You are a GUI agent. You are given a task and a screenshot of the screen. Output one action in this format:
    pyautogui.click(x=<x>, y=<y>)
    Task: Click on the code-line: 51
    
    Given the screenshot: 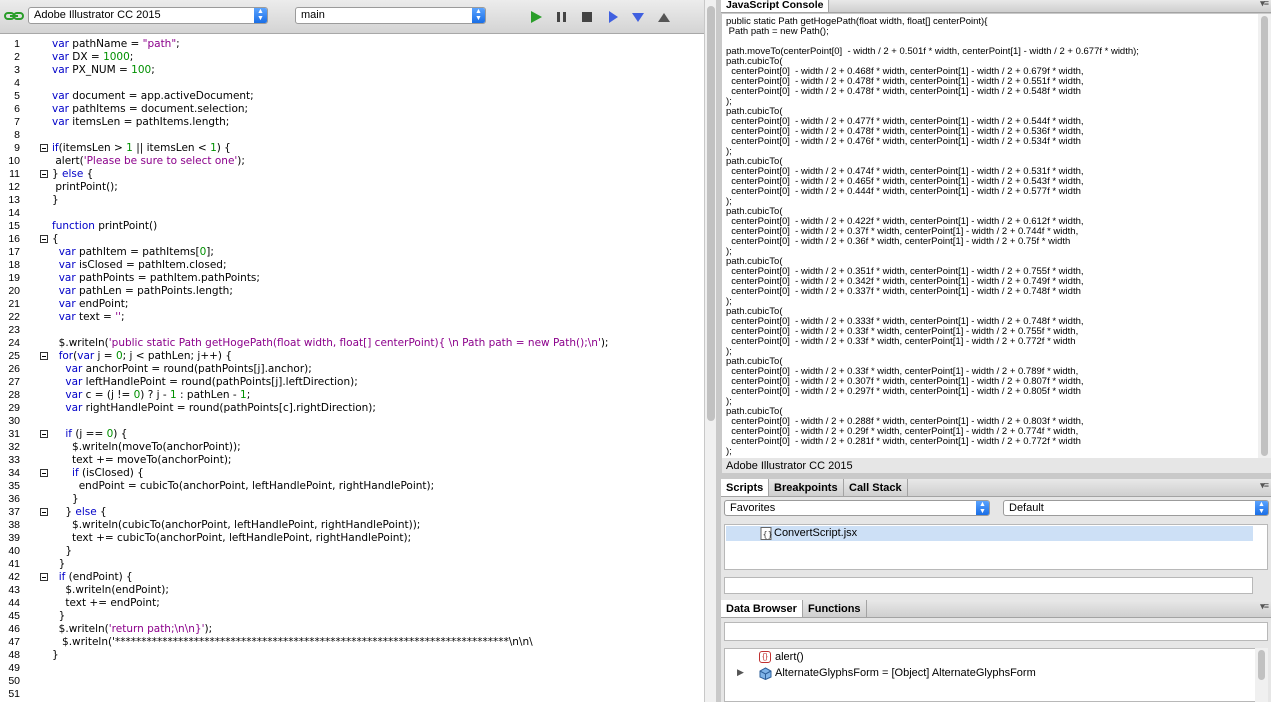 What is the action you would take?
    pyautogui.click(x=352, y=694)
    